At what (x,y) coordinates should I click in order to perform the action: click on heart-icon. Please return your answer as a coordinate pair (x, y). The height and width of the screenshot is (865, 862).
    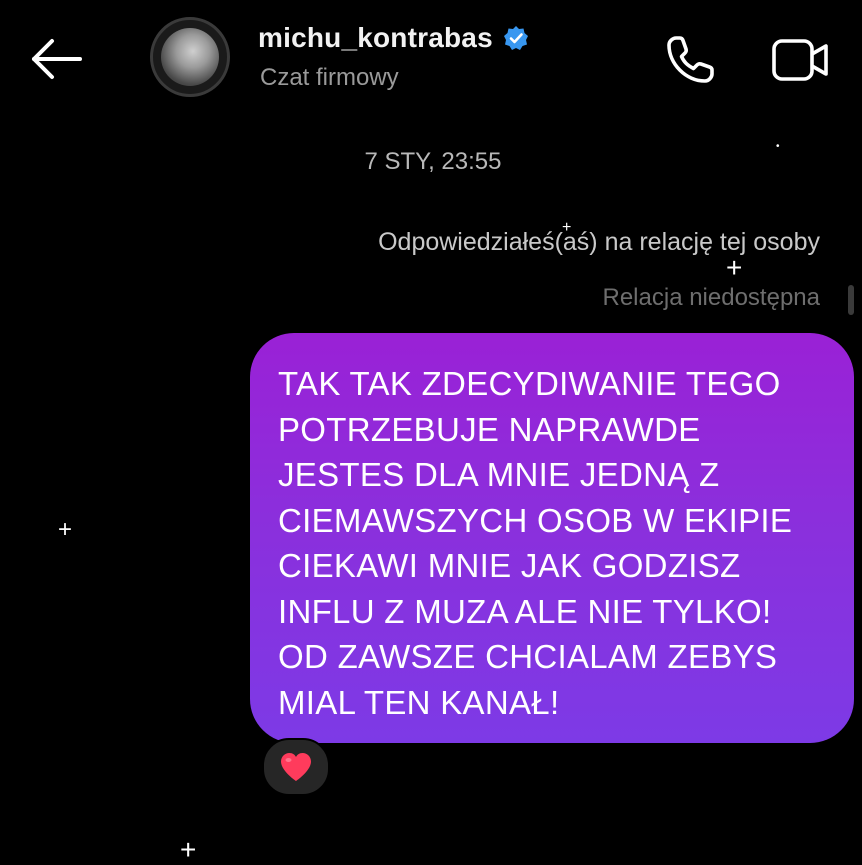
    Looking at the image, I should click on (296, 767).